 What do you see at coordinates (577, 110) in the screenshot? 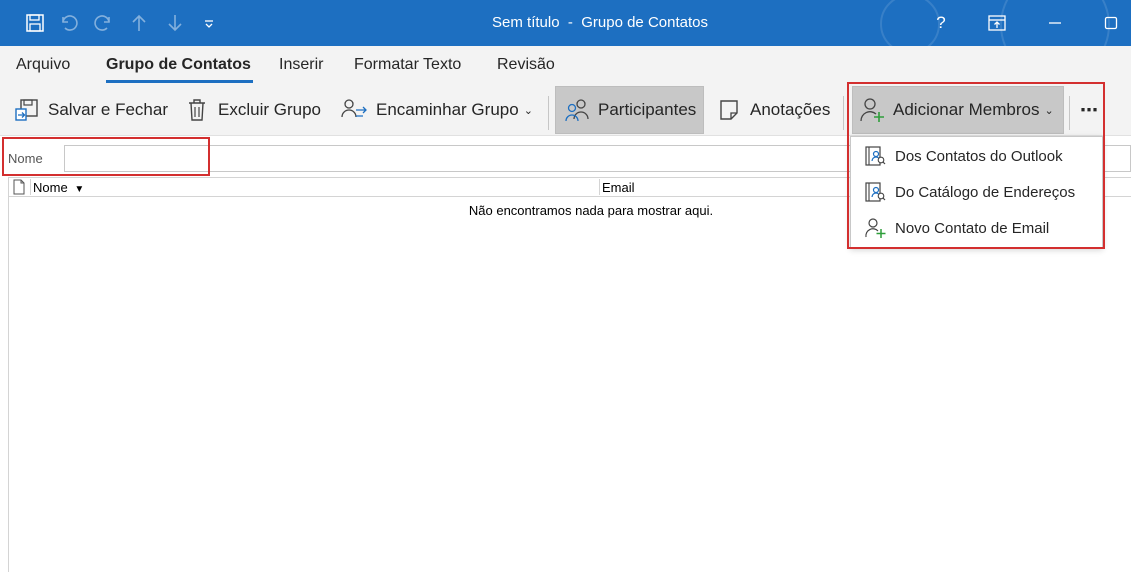
I see `participants-icon` at bounding box center [577, 110].